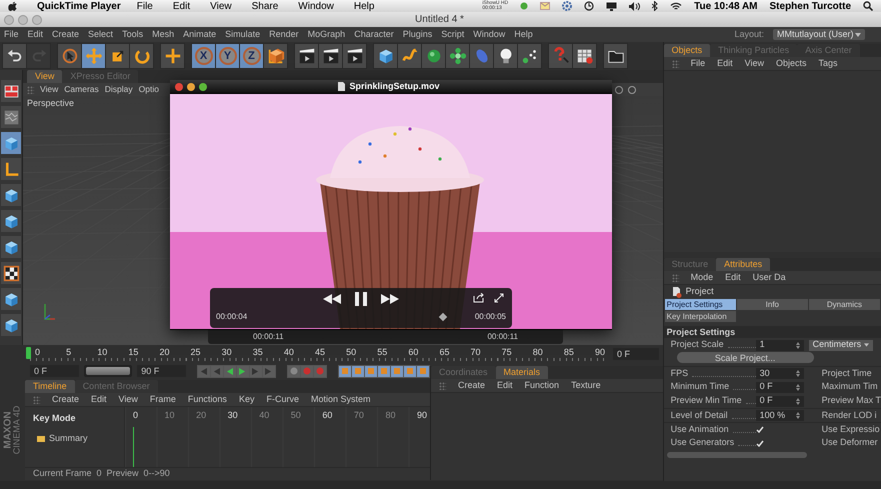 The image size is (881, 489). What do you see at coordinates (769, 277) in the screenshot?
I see `panel-menu-item: User Da` at bounding box center [769, 277].